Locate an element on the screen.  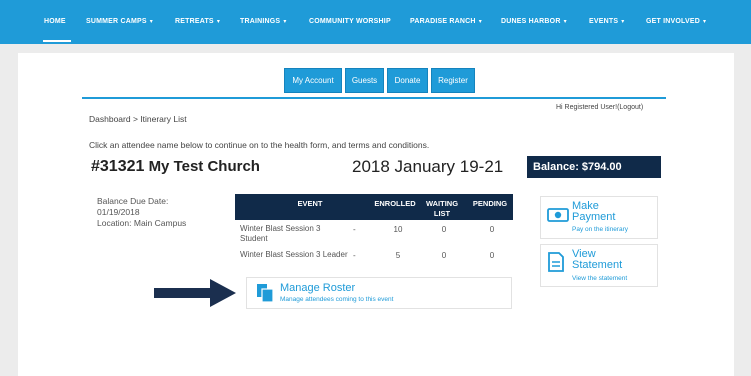
nav-active-indicator is located at coordinates (57, 41).